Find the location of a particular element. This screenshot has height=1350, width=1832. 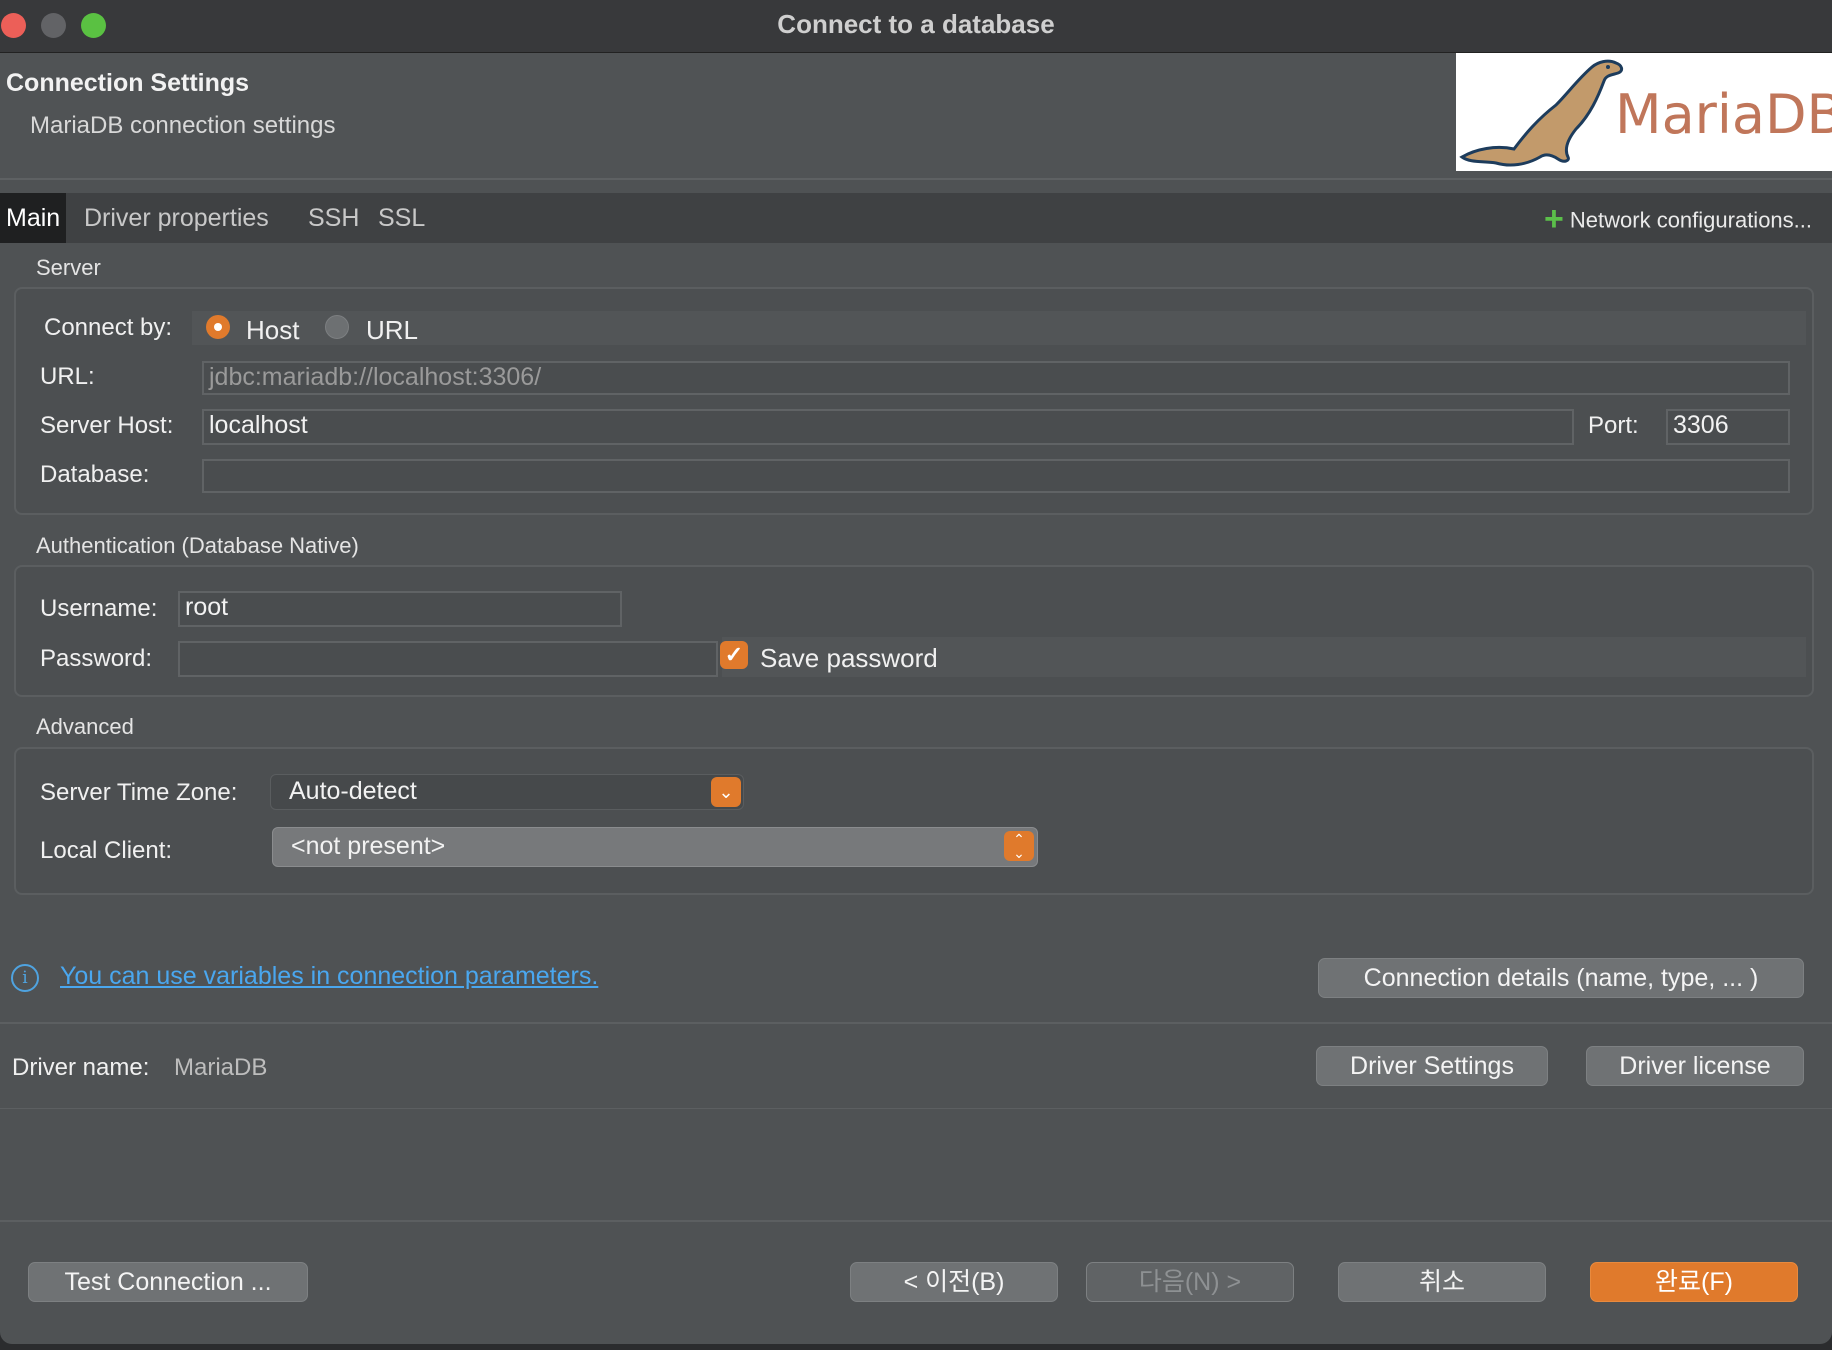

username-label: Username: is located at coordinates (99, 608).